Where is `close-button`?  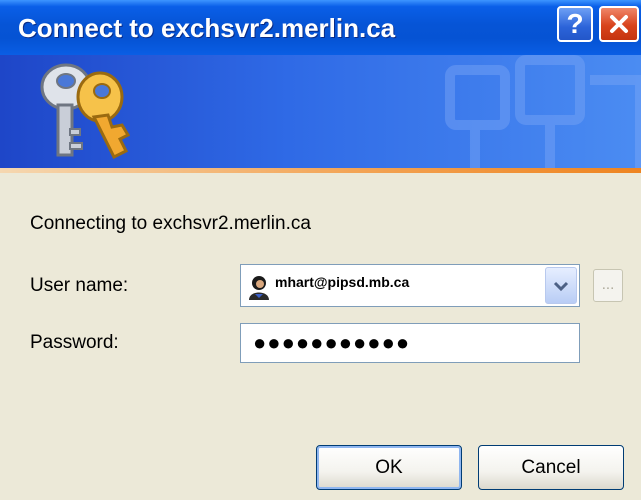 close-button is located at coordinates (619, 24).